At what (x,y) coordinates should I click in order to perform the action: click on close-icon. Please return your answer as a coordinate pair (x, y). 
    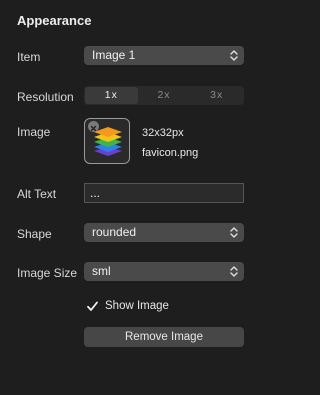
    Looking at the image, I should click on (93, 128).